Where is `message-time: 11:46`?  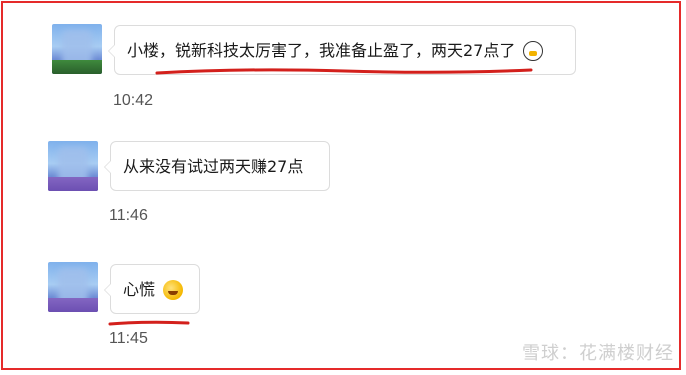
message-time: 11:46 is located at coordinates (128, 215).